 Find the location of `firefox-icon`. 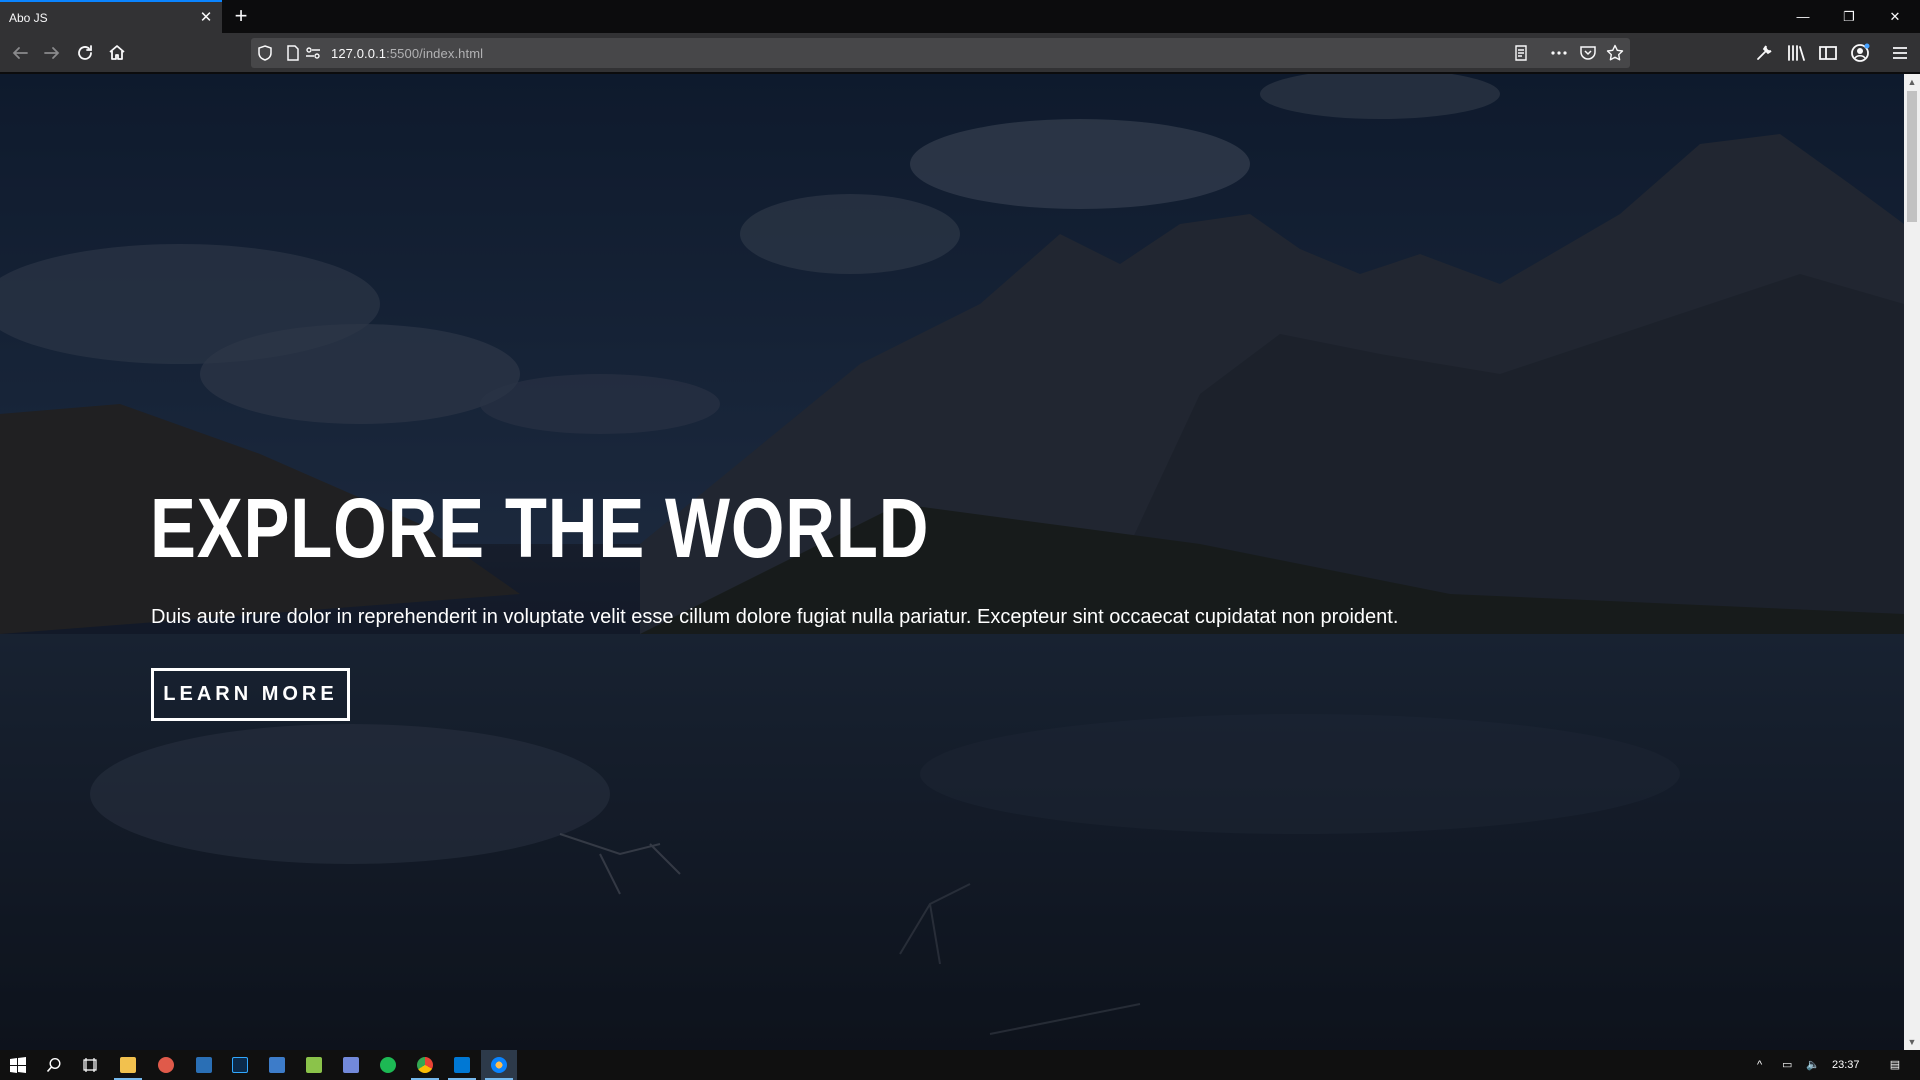

firefox-icon is located at coordinates (499, 1065).